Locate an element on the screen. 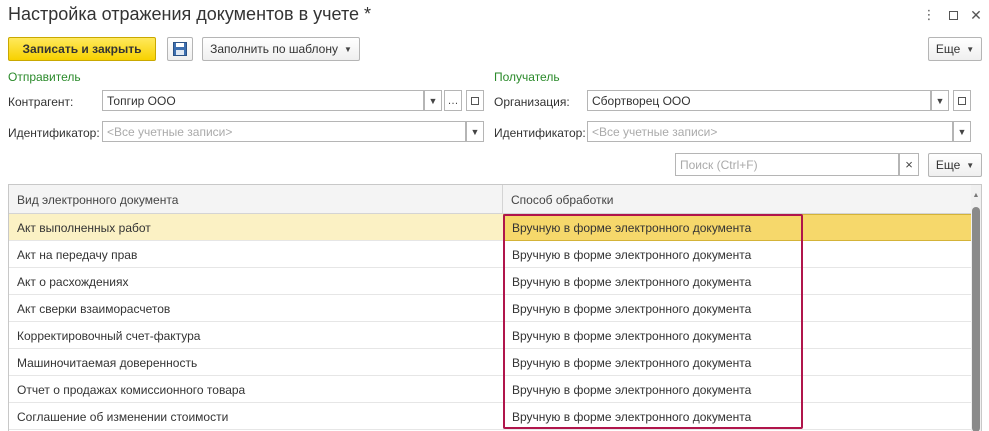 The height and width of the screenshot is (431, 989). table-scrollbar: ▲ is located at coordinates (976, 308).